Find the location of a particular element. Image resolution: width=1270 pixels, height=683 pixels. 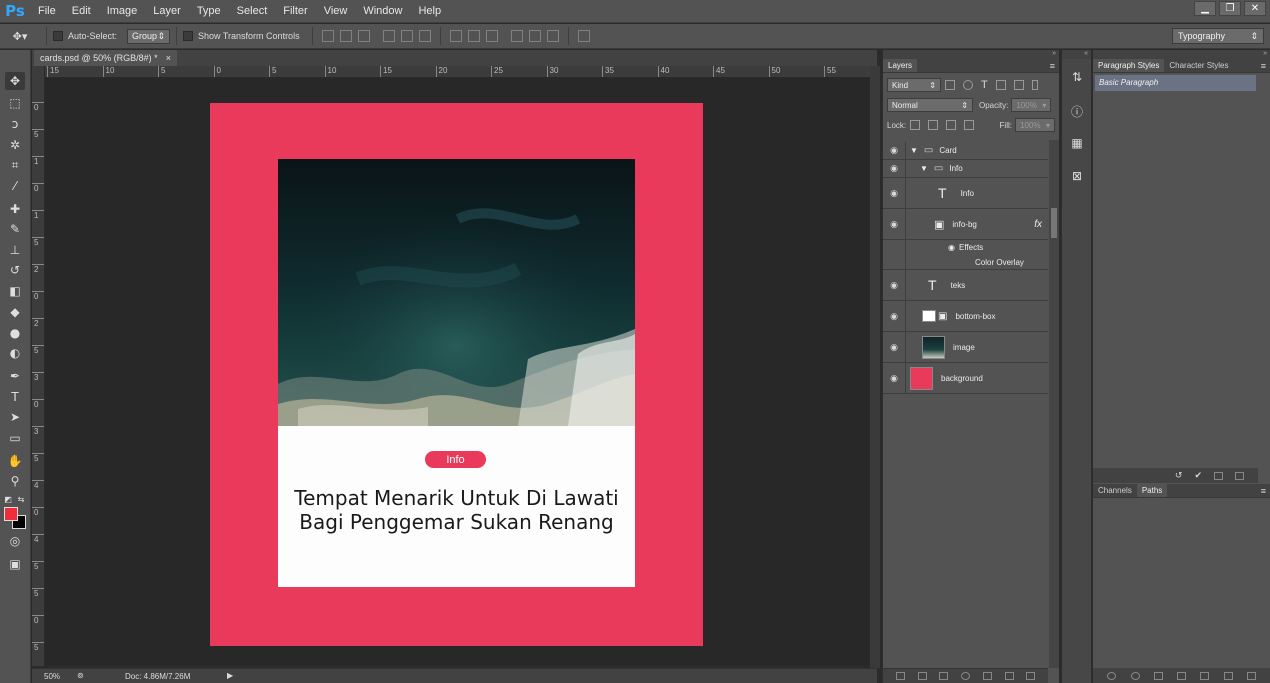

layer-row-card: ◉ ▼ ▭ Card is located at coordinates (965, 151).